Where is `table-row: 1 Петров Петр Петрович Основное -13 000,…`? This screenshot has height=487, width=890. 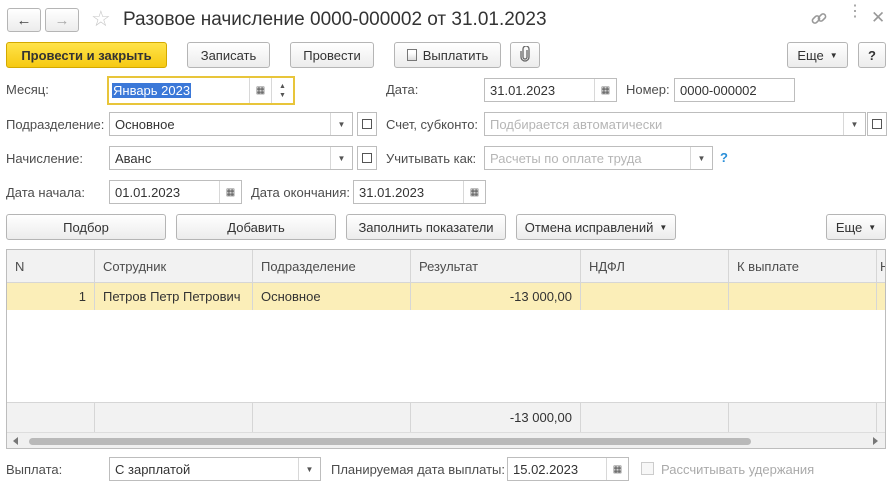 table-row: 1 Петров Петр Петрович Основное -13 000,… is located at coordinates (446, 296).